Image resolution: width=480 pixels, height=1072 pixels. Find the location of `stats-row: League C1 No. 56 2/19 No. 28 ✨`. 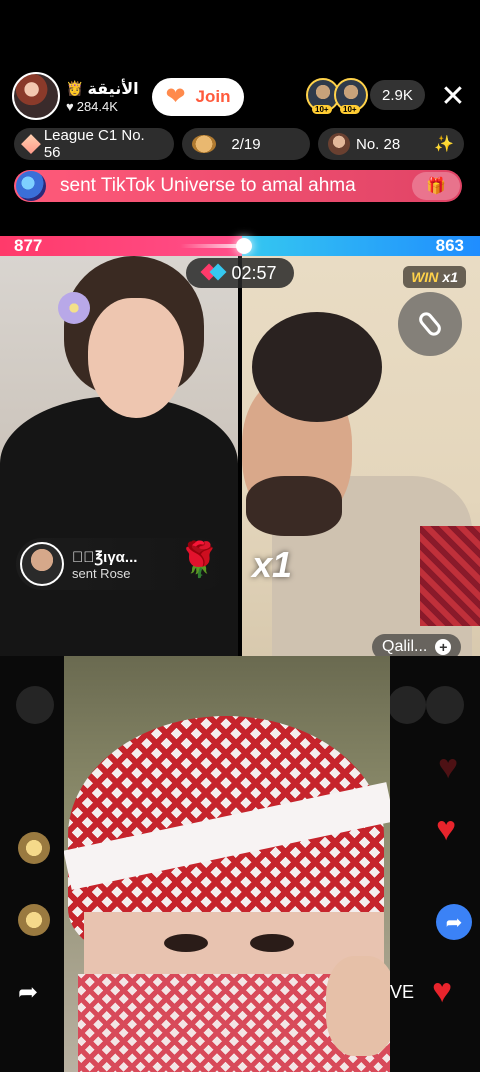

stats-row: League C1 No. 56 2/19 No. 28 ✨ is located at coordinates (240, 144).